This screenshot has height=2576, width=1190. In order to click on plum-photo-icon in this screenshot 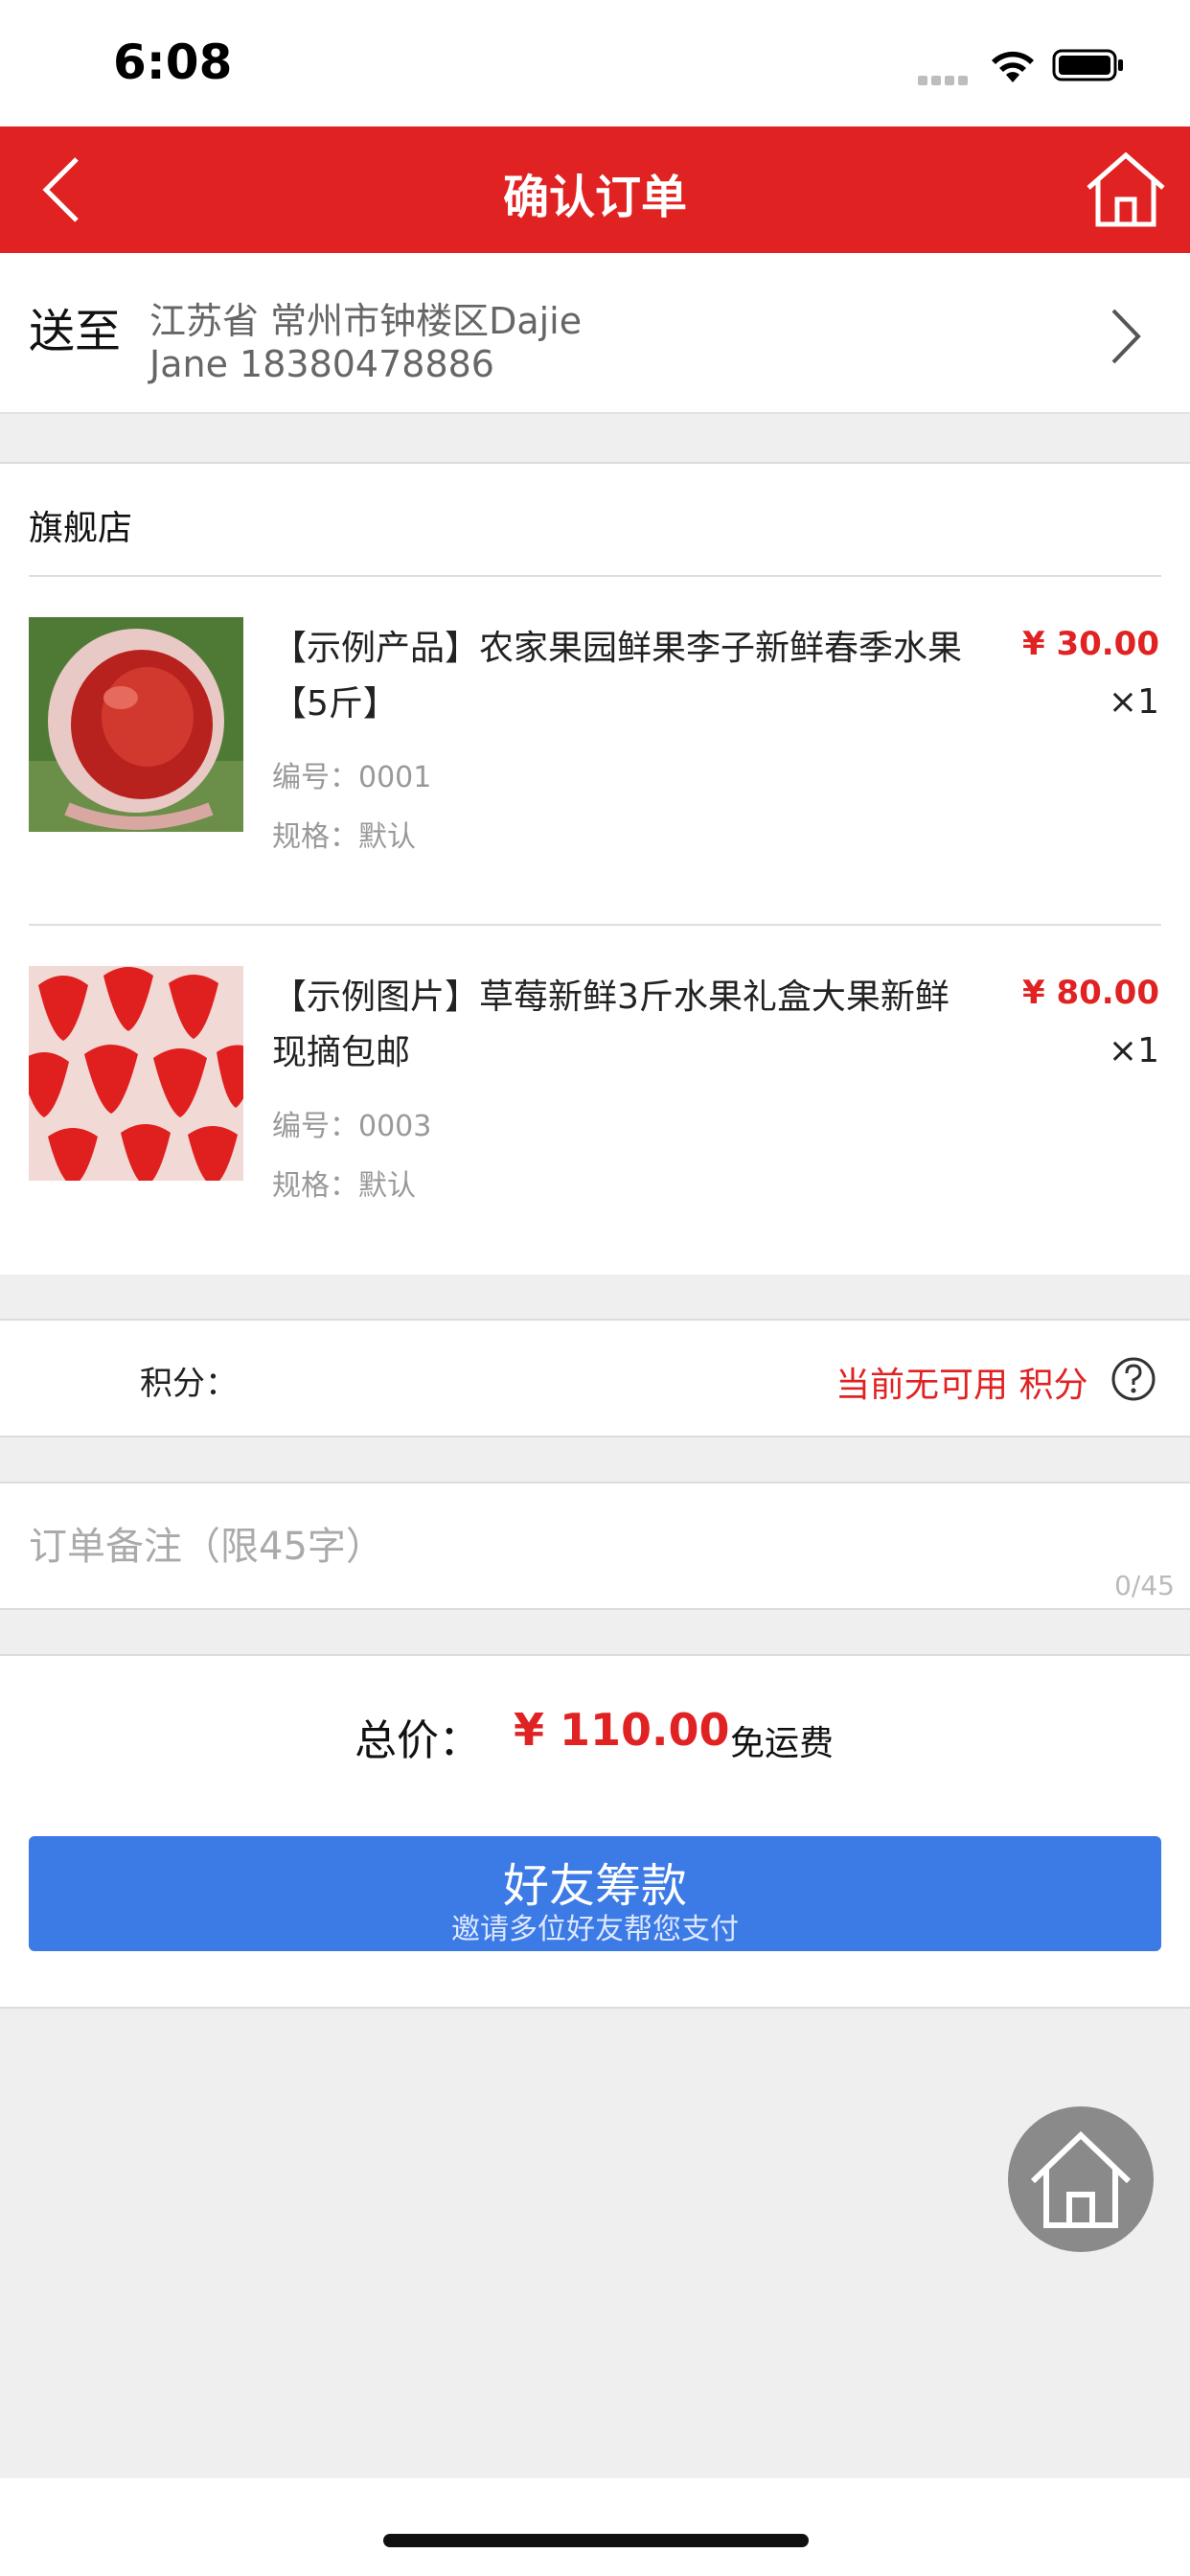, I will do `click(136, 724)`.